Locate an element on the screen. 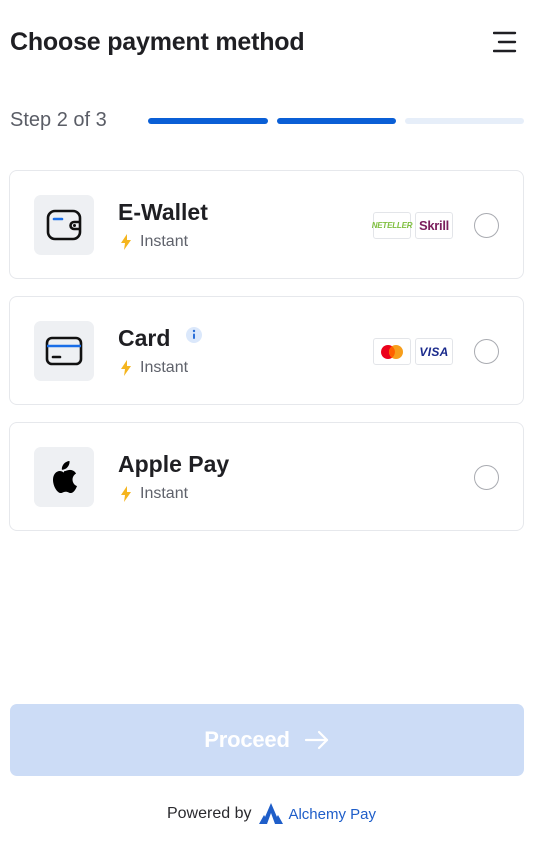 The image size is (543, 843). proceed-button: Proceed is located at coordinates (267, 740).